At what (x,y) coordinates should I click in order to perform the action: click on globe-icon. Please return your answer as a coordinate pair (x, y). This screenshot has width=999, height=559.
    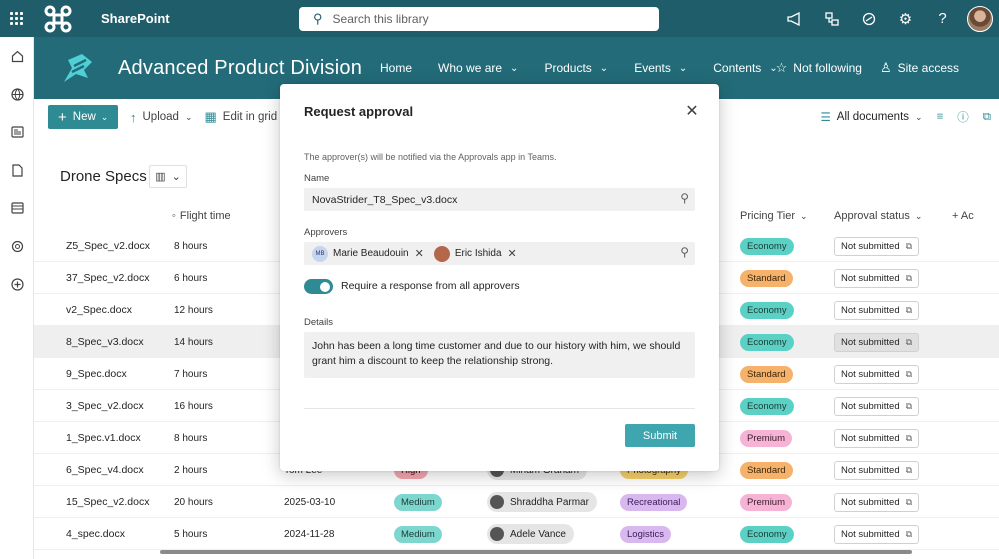
    Looking at the image, I should click on (17, 94).